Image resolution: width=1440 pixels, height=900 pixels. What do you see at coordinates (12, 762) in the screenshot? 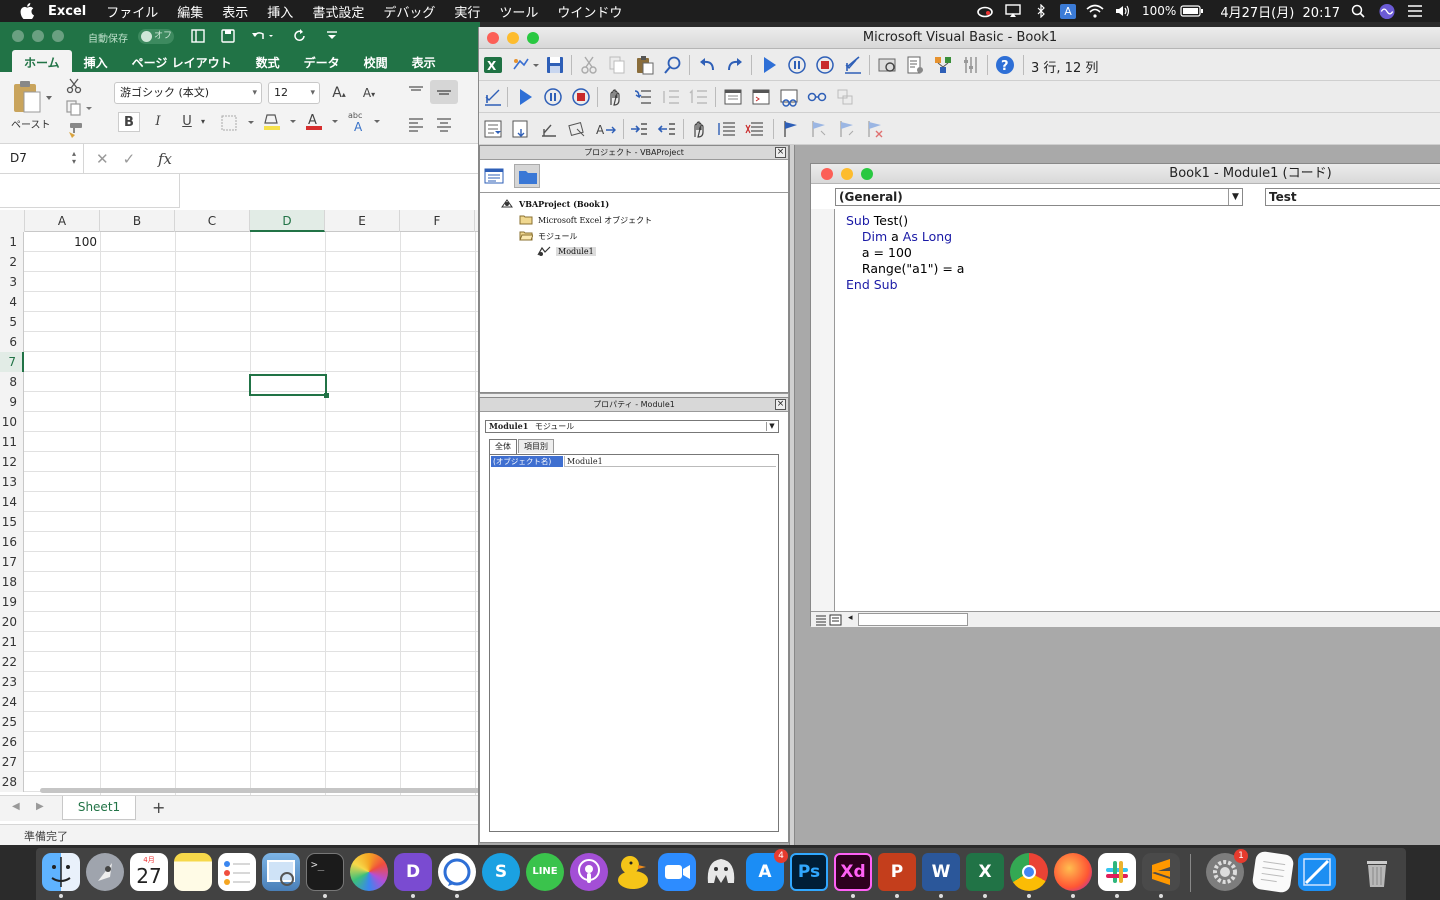
I see `row-header: 27` at bounding box center [12, 762].